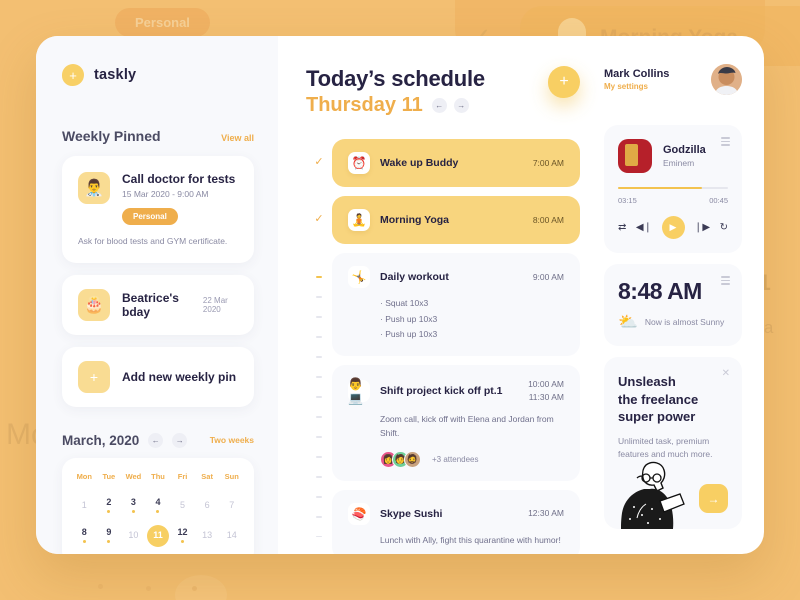  What do you see at coordinates (359, 391) in the screenshot?
I see `laptop-person-emoji: 👨💻` at bounding box center [359, 391].